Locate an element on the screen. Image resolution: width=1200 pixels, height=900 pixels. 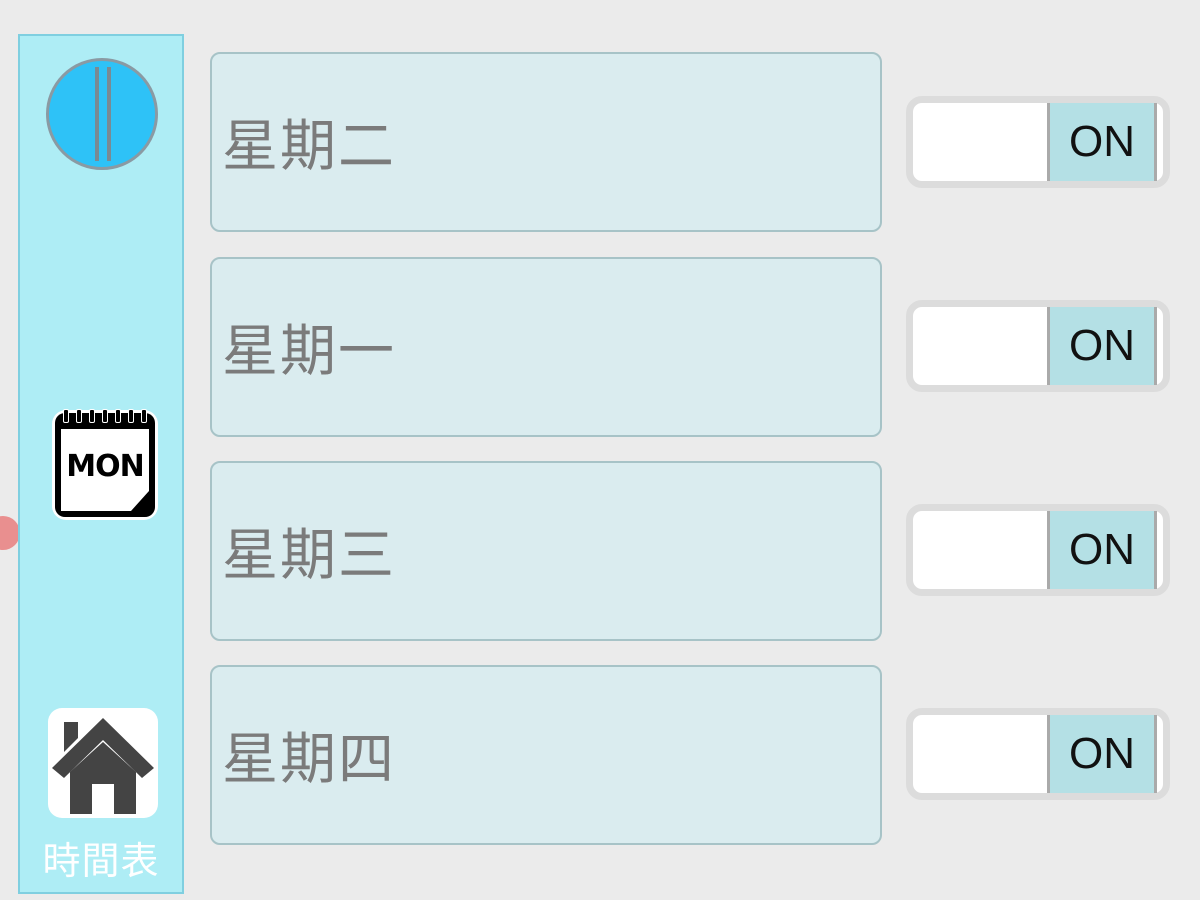
day-switch-wednesday: ON is located at coordinates (1038, 550).